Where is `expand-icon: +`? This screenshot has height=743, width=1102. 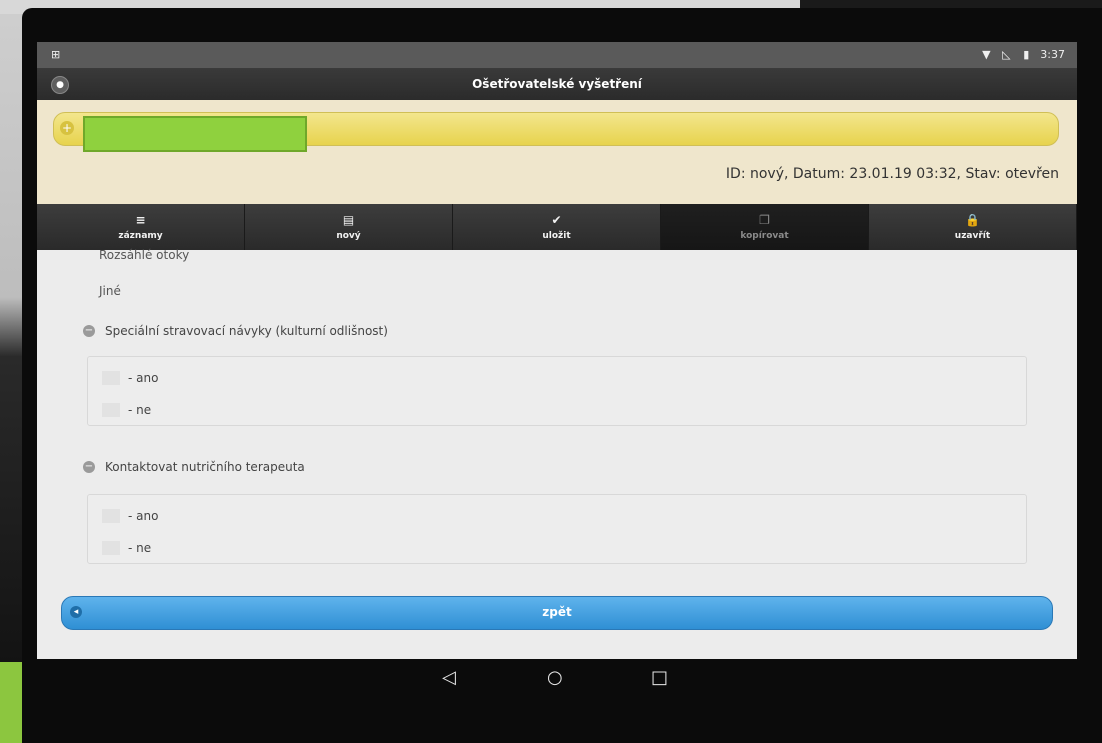 expand-icon: + is located at coordinates (67, 128).